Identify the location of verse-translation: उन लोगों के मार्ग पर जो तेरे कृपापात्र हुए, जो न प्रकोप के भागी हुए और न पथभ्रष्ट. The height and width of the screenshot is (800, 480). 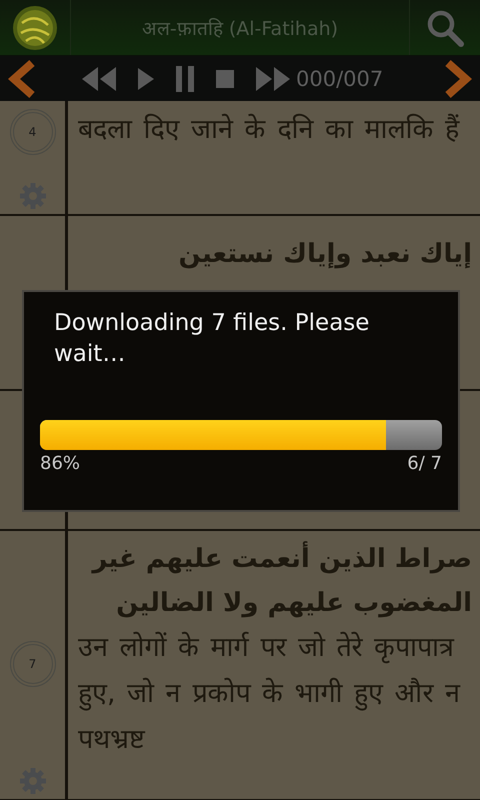
(270, 693).